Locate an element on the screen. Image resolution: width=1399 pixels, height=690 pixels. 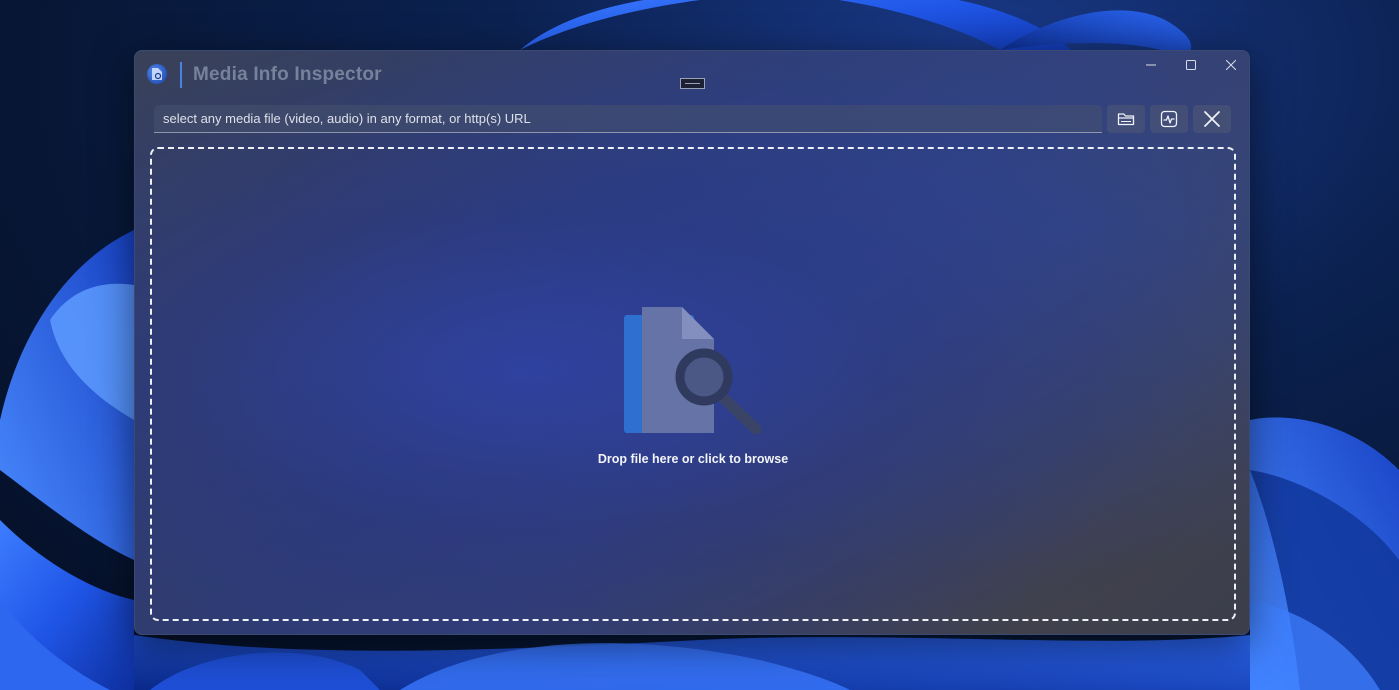
maximize-button is located at coordinates (1191, 65).